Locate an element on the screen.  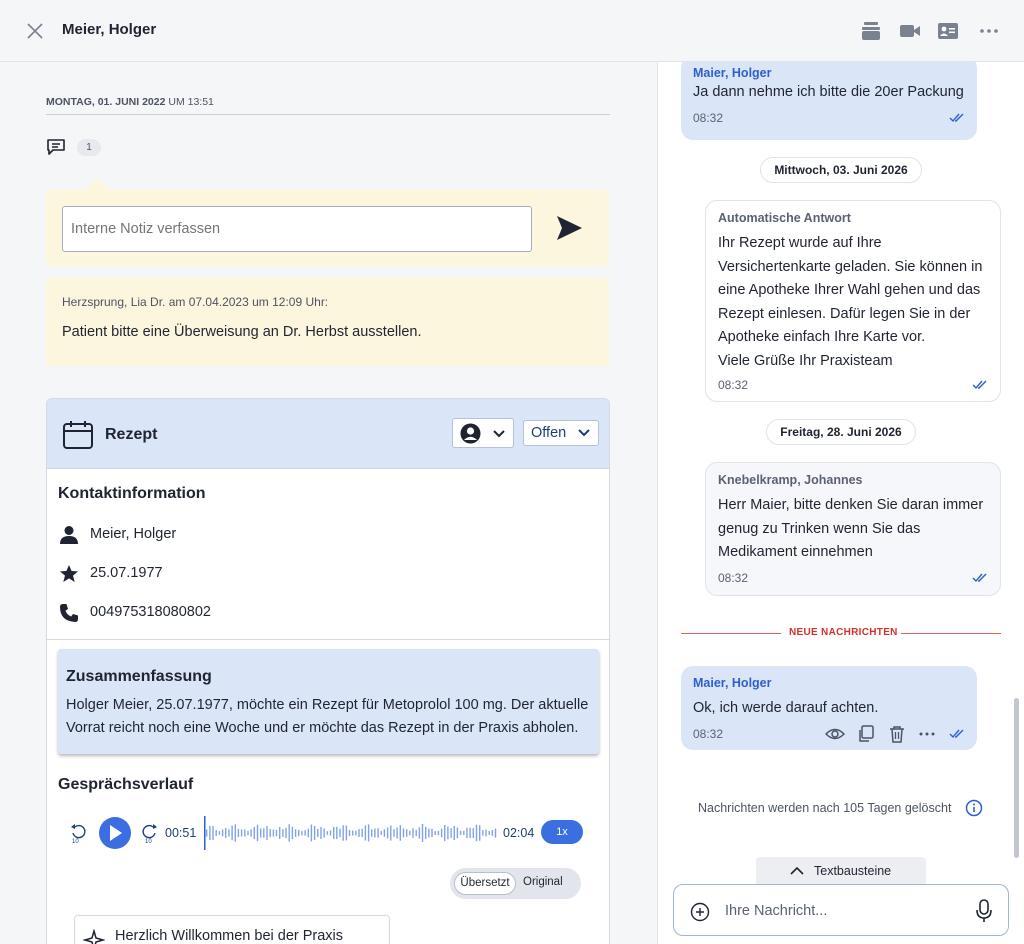
card-title: Rezept is located at coordinates (131, 434).